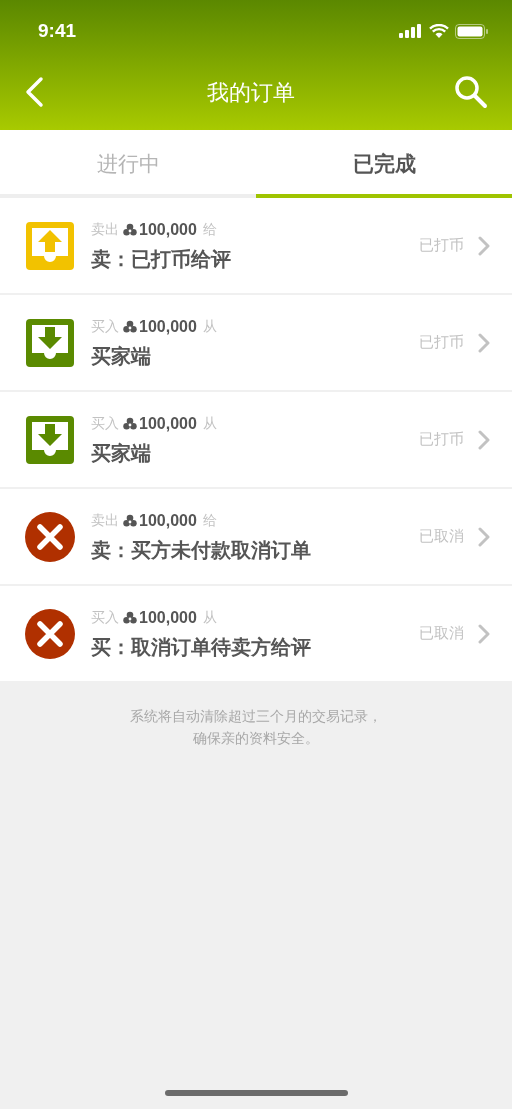 Image resolution: width=512 pixels, height=1109 pixels. What do you see at coordinates (251, 92) in the screenshot?
I see `page-title: 我的订单` at bounding box center [251, 92].